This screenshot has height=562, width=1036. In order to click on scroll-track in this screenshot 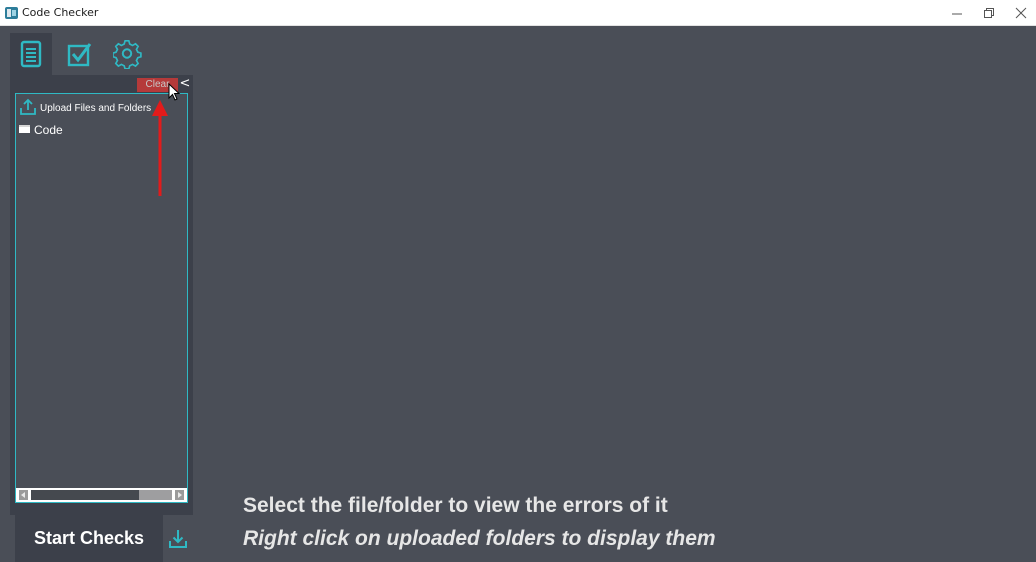, I will do `click(101, 495)`.